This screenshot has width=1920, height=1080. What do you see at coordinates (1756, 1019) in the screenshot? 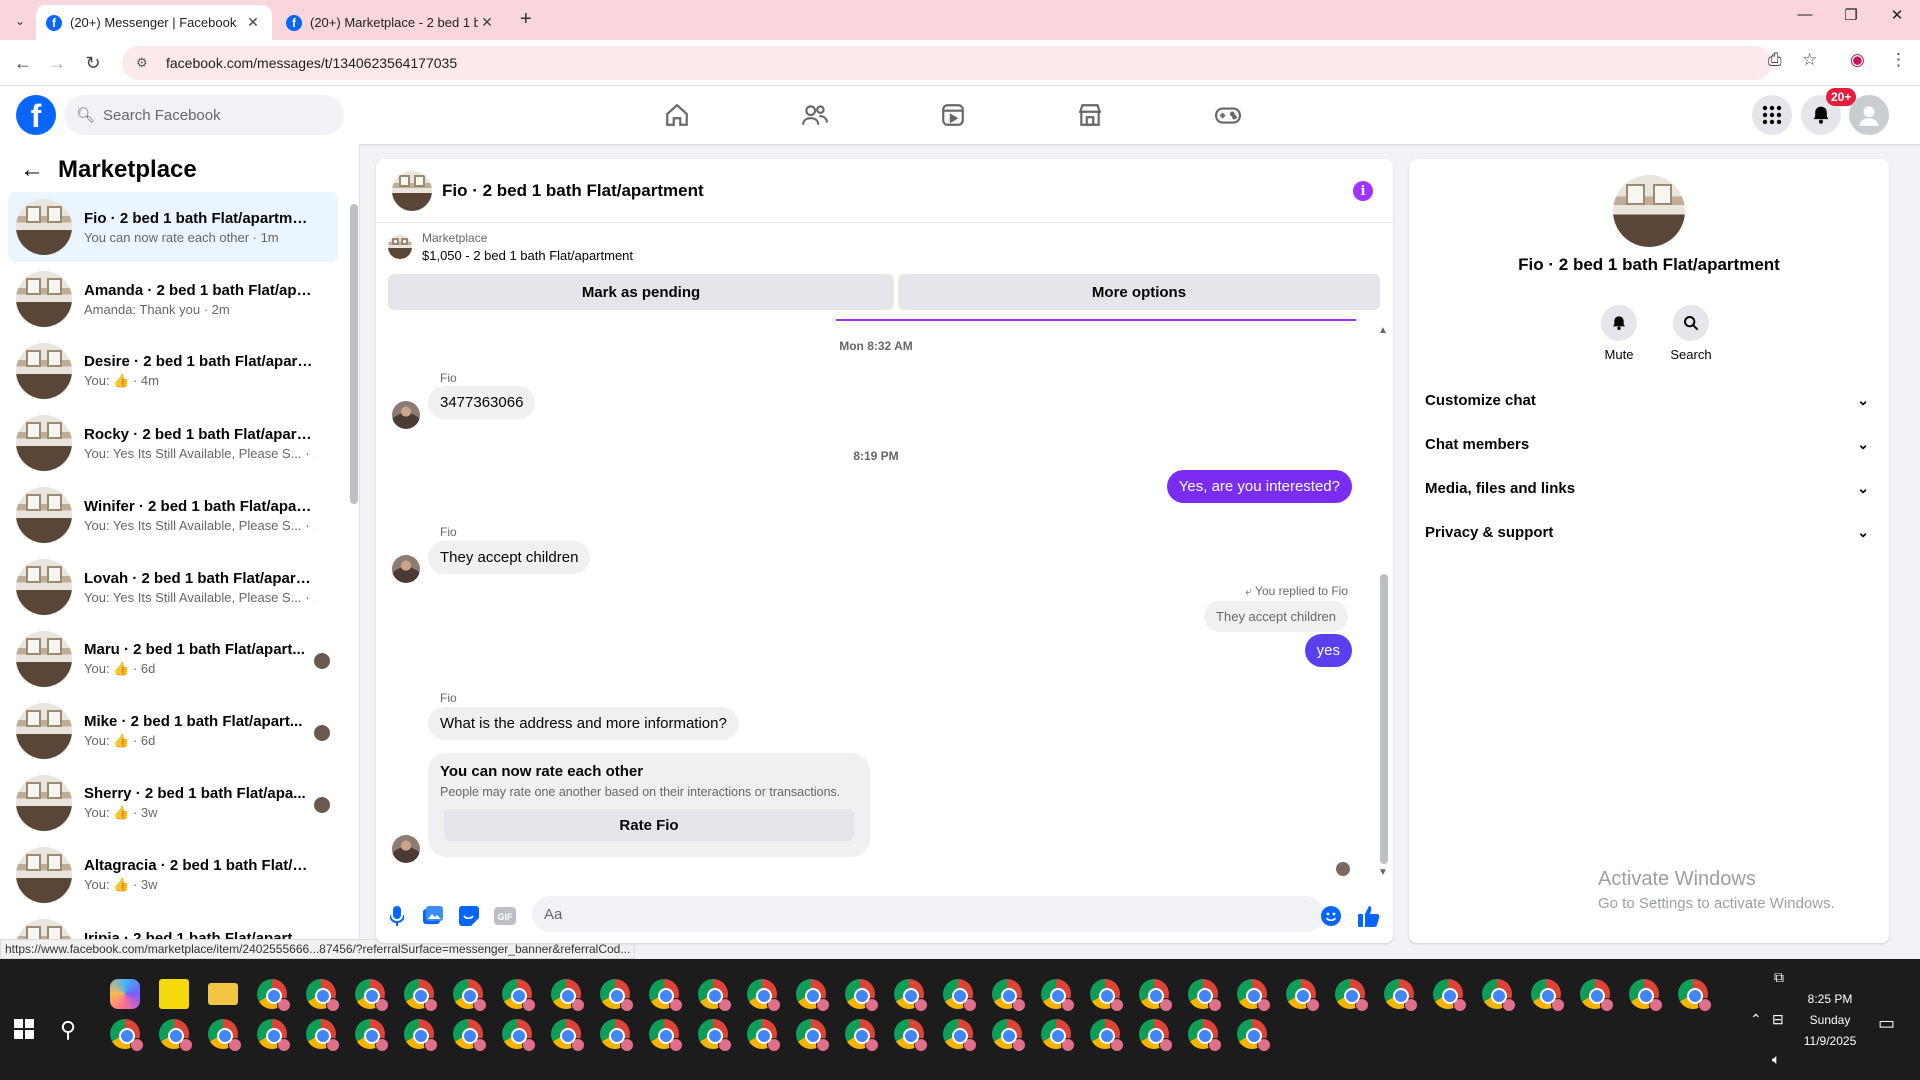
I see `show-hidden-icons-chevron-icon: ⌃` at bounding box center [1756, 1019].